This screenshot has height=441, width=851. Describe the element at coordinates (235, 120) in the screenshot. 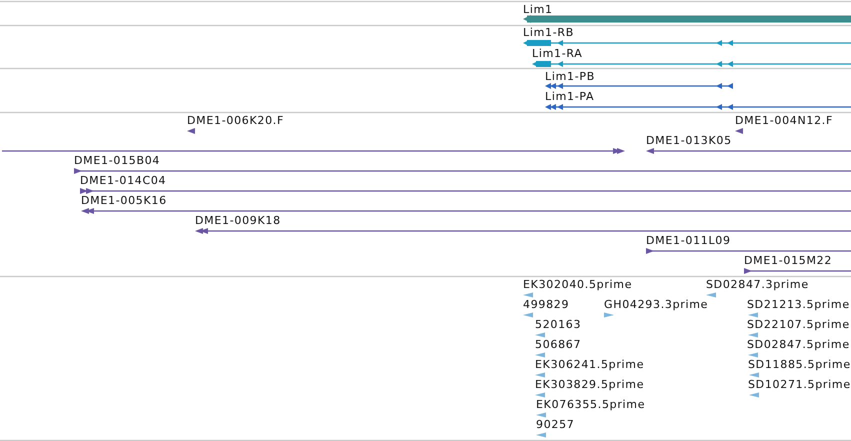

I see `feature-label: DME1-006K20.F` at that location.